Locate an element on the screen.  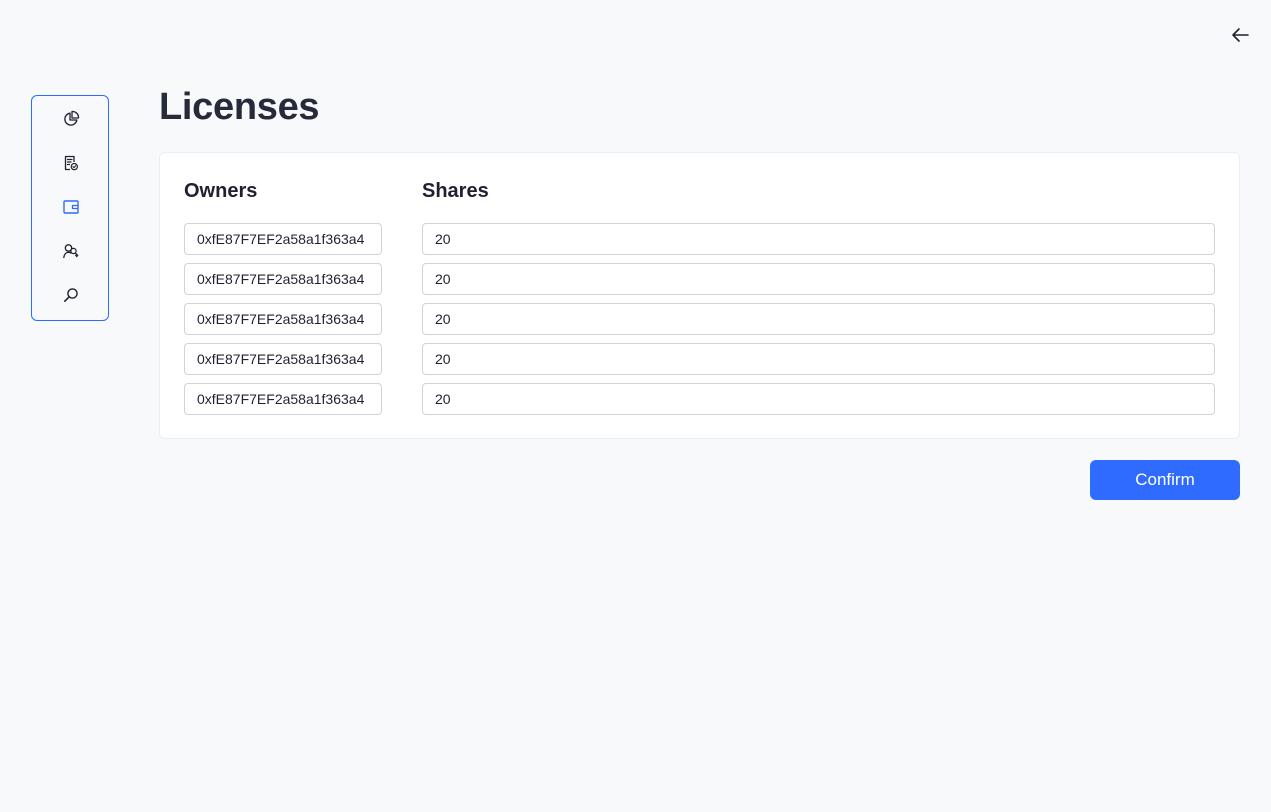
sidebar-item-licenses is located at coordinates (71, 207).